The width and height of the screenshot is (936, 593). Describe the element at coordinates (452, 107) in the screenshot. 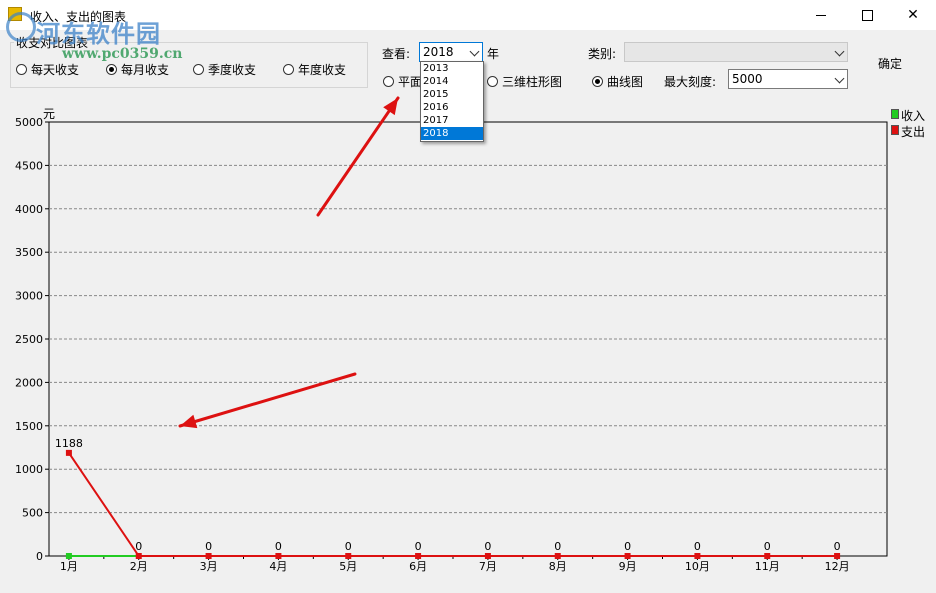

I see `year-option: 2016` at that location.